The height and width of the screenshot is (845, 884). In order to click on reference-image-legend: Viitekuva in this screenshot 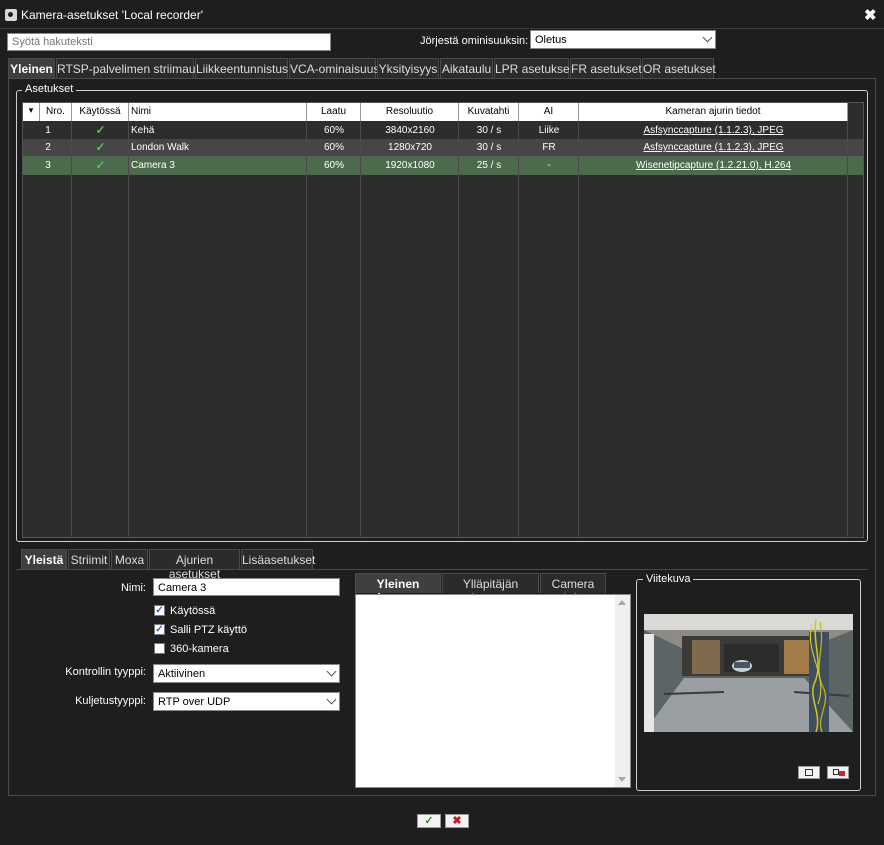, I will do `click(668, 579)`.